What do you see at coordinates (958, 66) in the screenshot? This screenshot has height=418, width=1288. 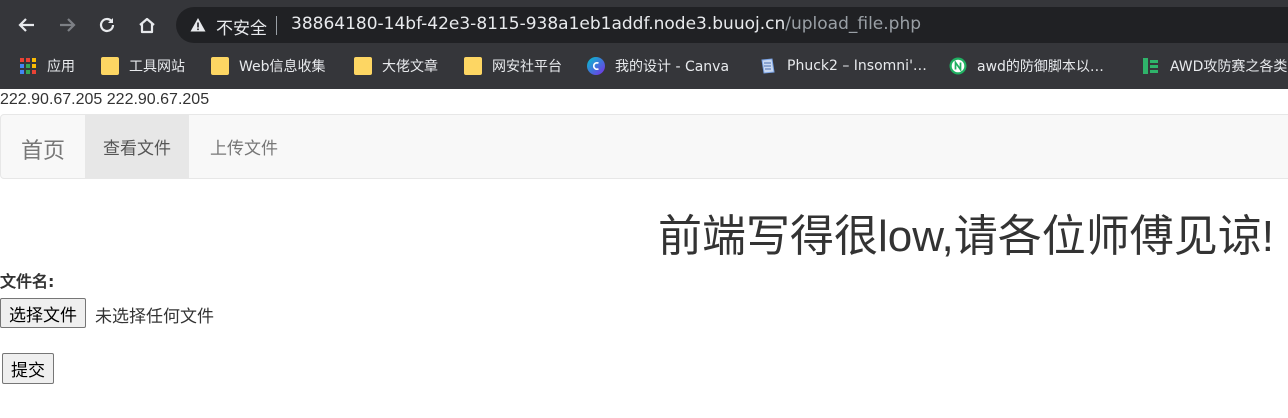 I see `n-circle-logo-icon` at bounding box center [958, 66].